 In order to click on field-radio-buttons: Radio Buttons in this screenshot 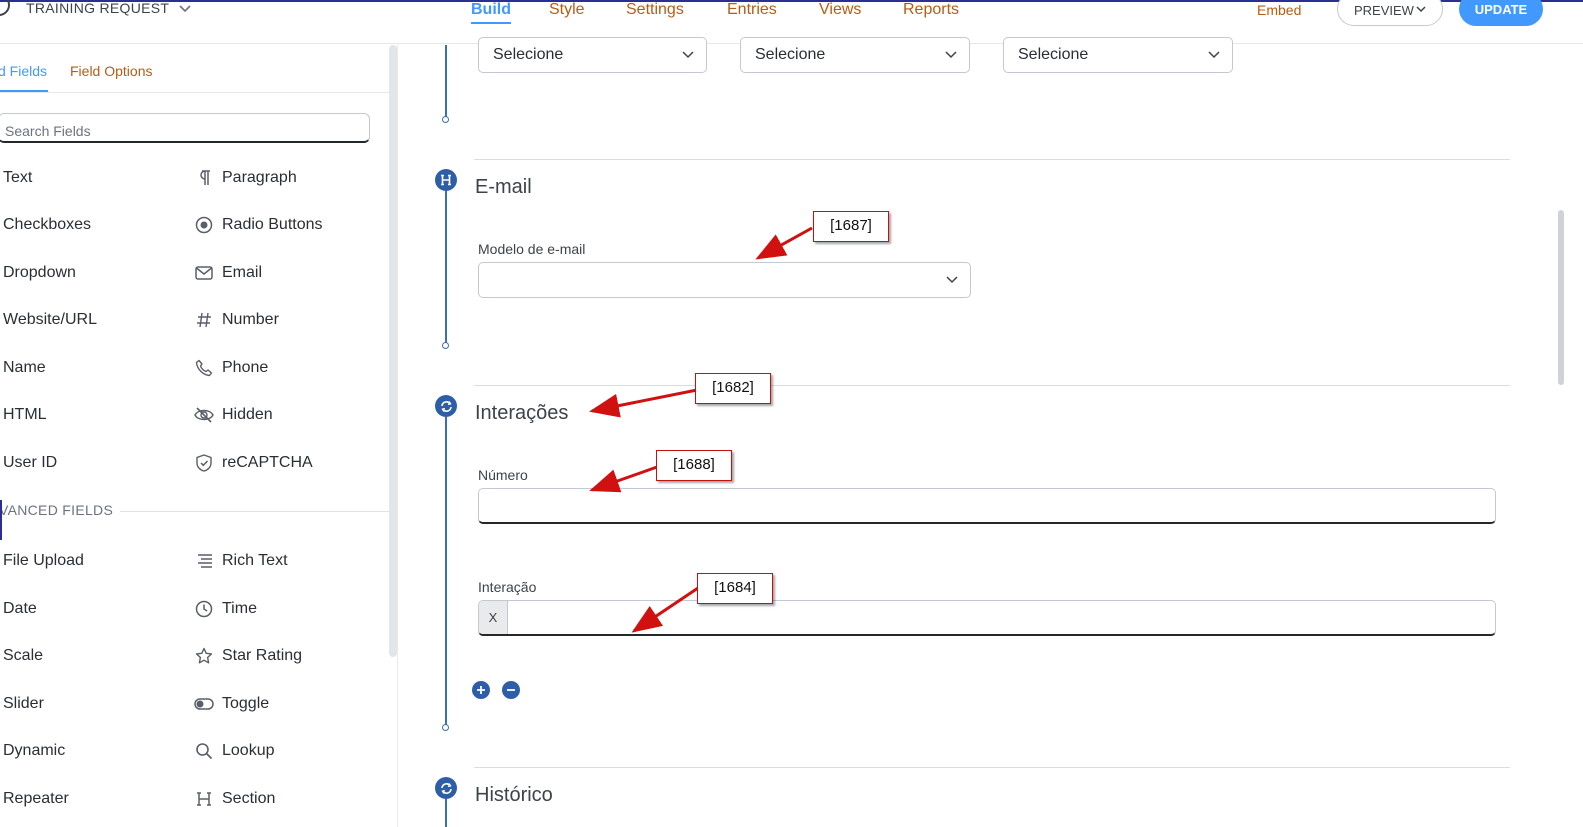, I will do `click(258, 225)`.